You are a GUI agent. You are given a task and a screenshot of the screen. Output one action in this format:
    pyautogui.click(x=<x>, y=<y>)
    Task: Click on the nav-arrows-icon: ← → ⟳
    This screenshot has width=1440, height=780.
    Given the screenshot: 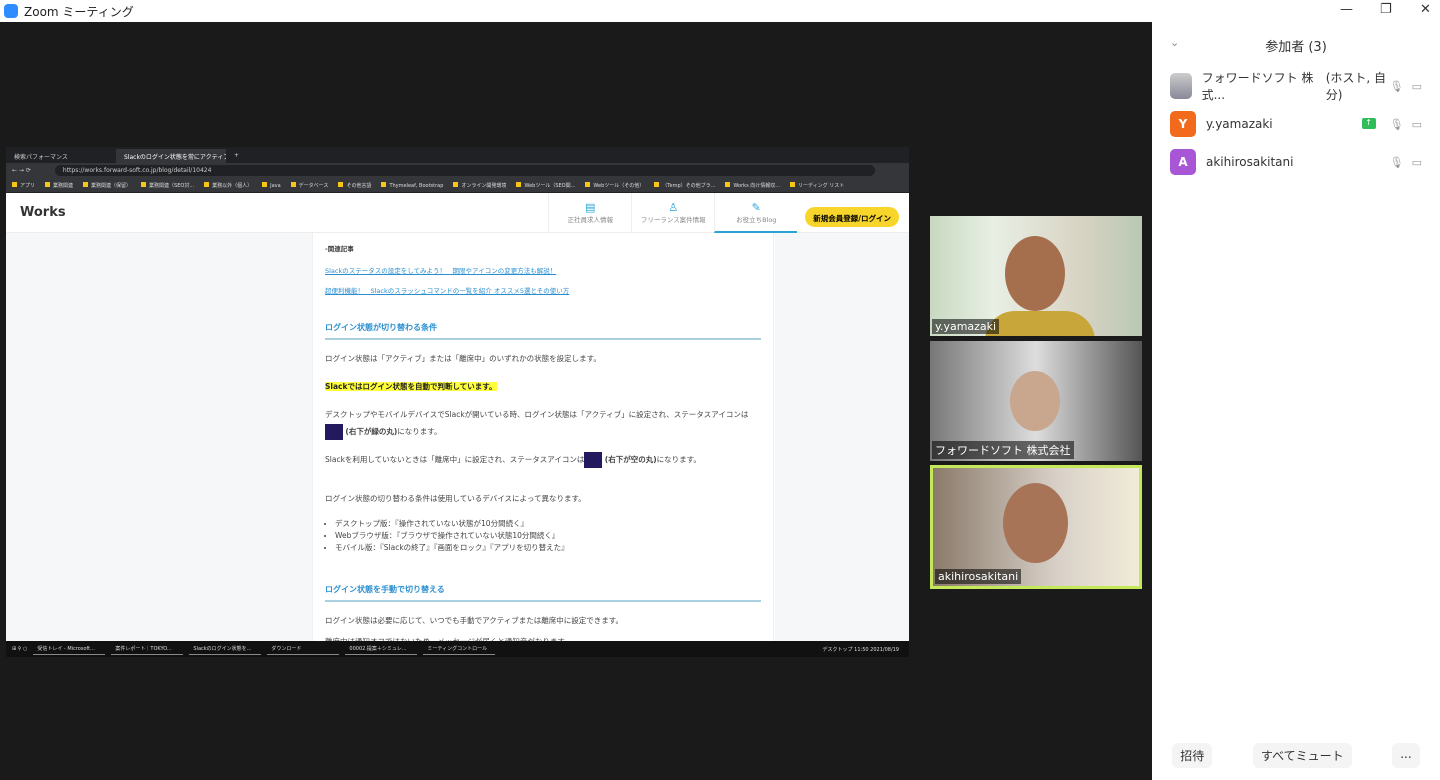 What is the action you would take?
    pyautogui.click(x=21, y=170)
    